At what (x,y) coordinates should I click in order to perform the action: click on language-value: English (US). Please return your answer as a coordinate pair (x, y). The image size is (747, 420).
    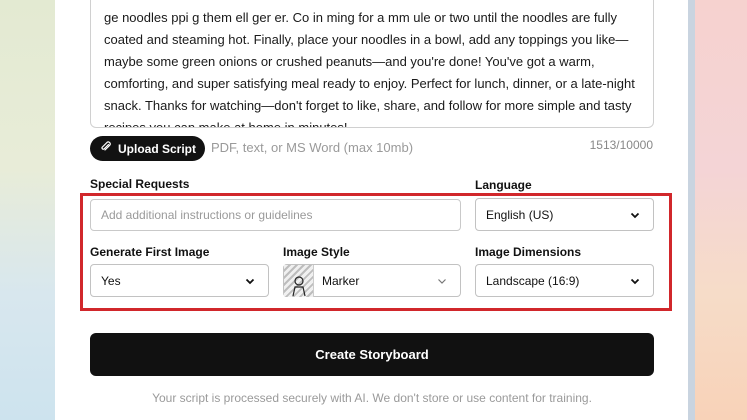
    Looking at the image, I should click on (520, 214).